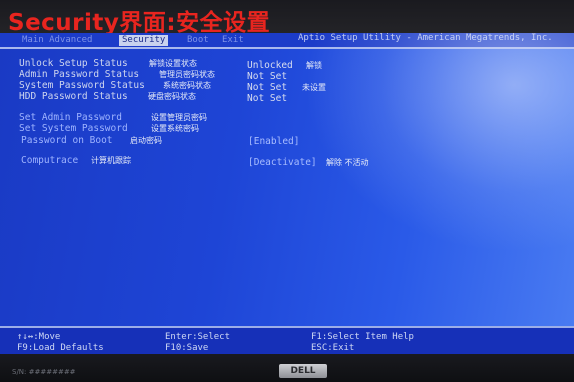 The width and height of the screenshot is (574, 382). What do you see at coordinates (70, 117) in the screenshot?
I see `set-admin-password-item: Set Admin Password` at bounding box center [70, 117].